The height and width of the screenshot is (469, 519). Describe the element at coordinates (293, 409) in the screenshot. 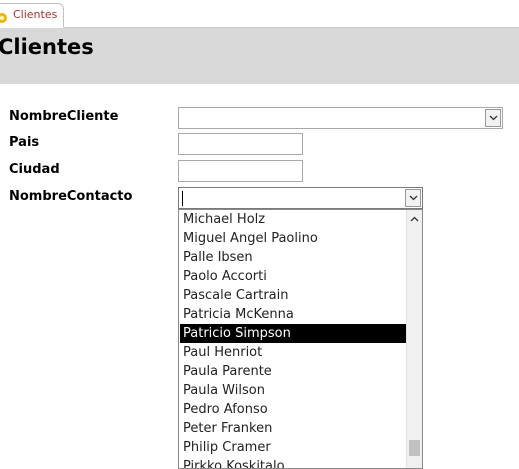

I see `dropdown-item: Pedro Afonso` at that location.